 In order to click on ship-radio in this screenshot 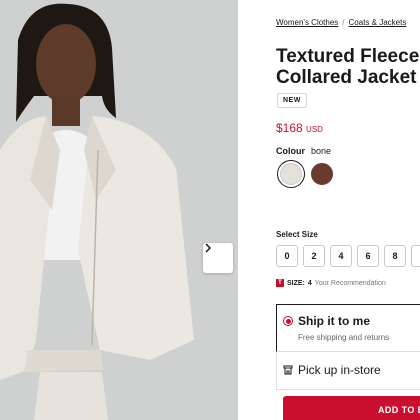, I will do `click(288, 321)`.